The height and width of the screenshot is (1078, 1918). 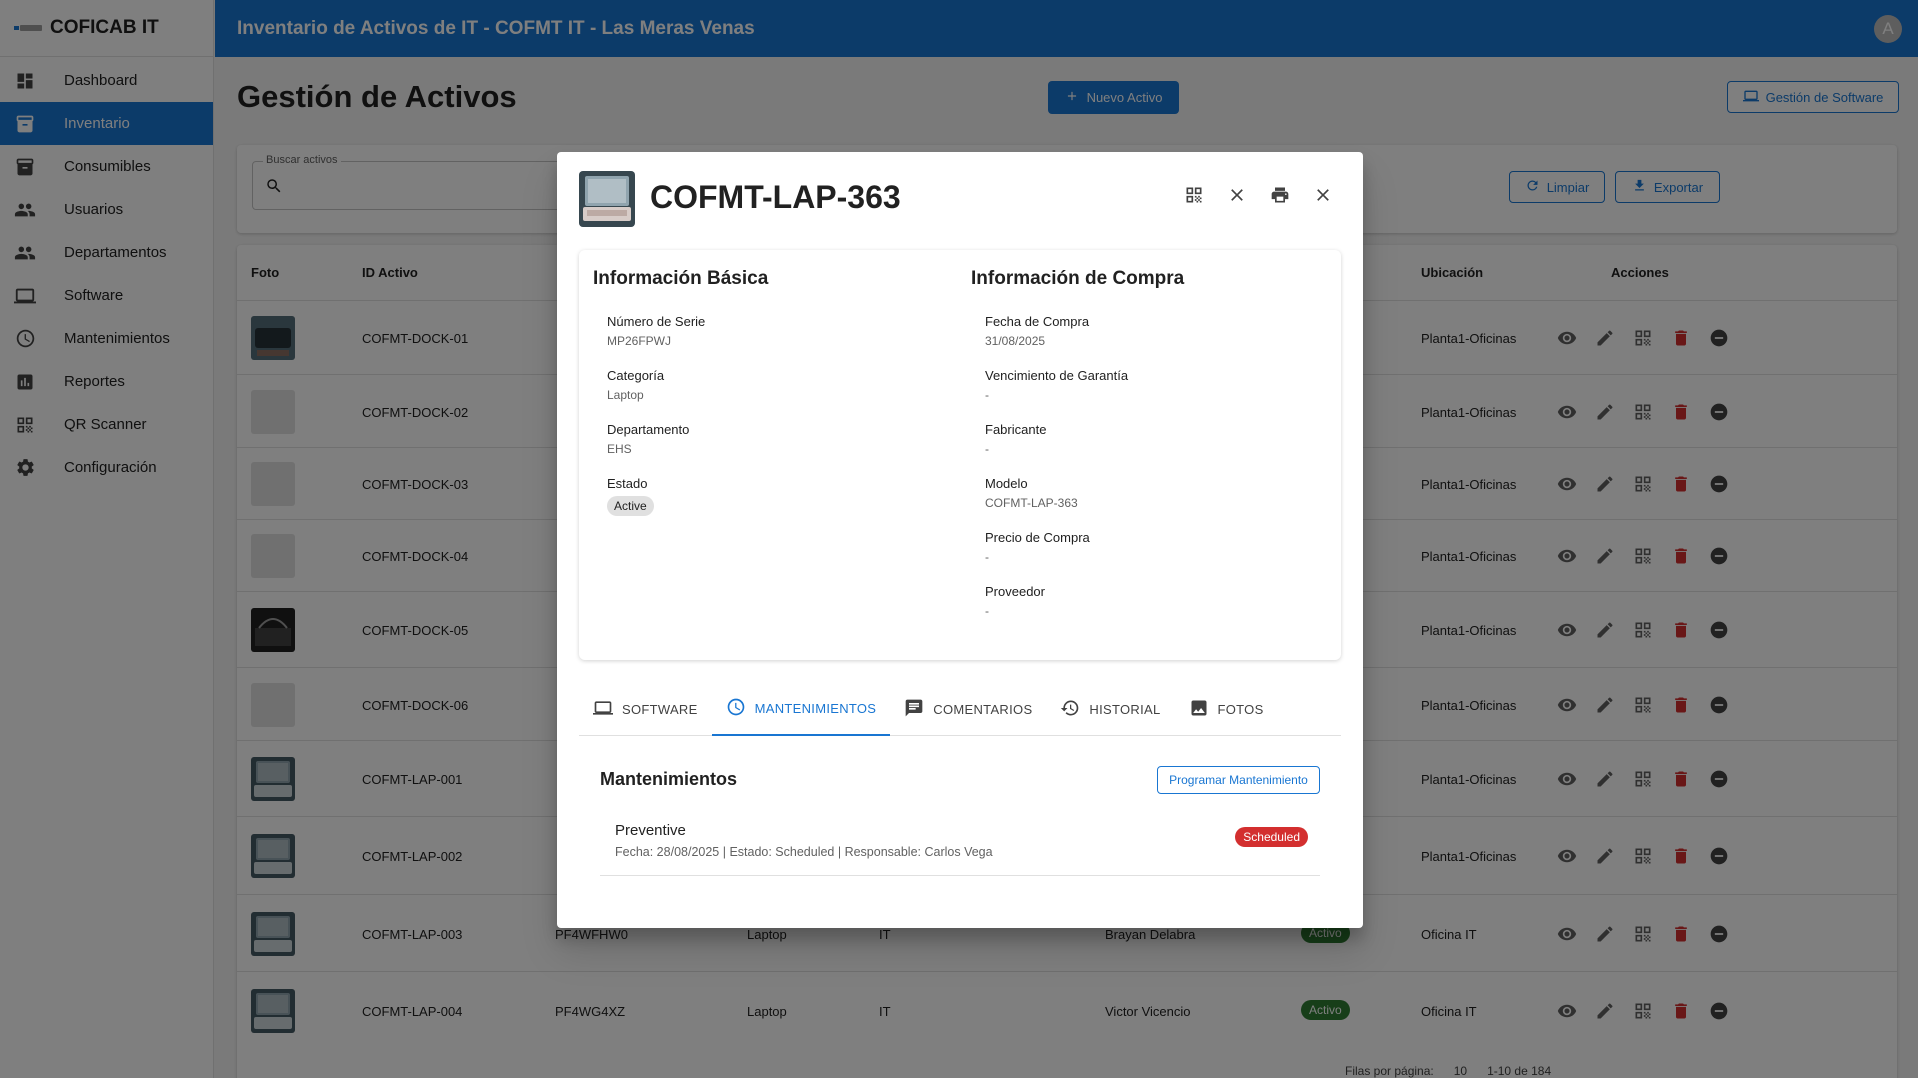 What do you see at coordinates (636, 375) in the screenshot?
I see `field-label: Categoría` at bounding box center [636, 375].